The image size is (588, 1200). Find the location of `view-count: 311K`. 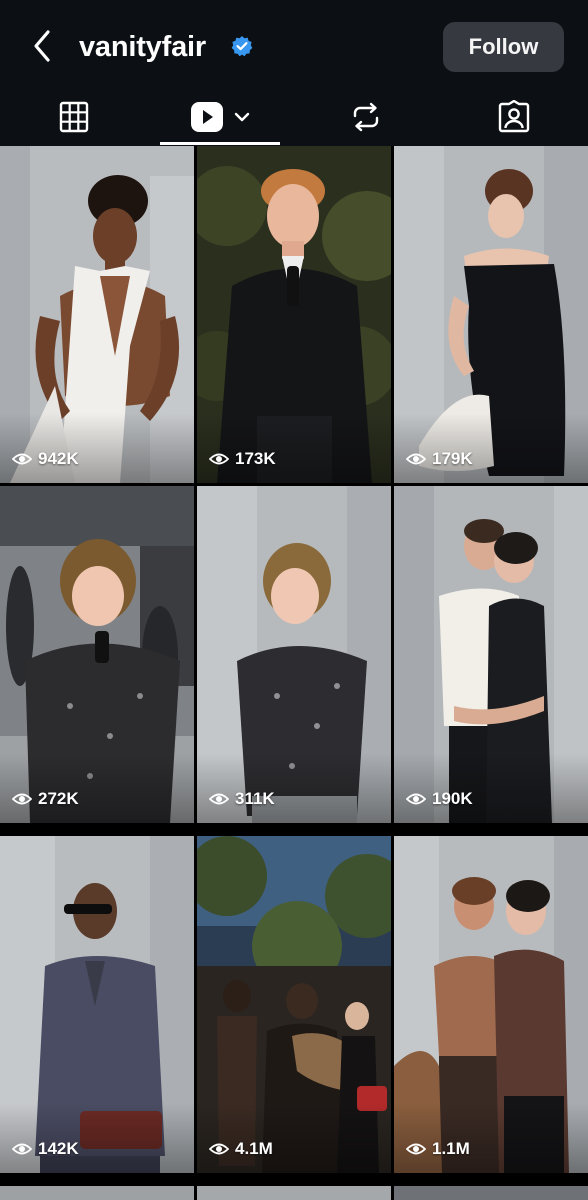

view-count: 311K is located at coordinates (242, 799).